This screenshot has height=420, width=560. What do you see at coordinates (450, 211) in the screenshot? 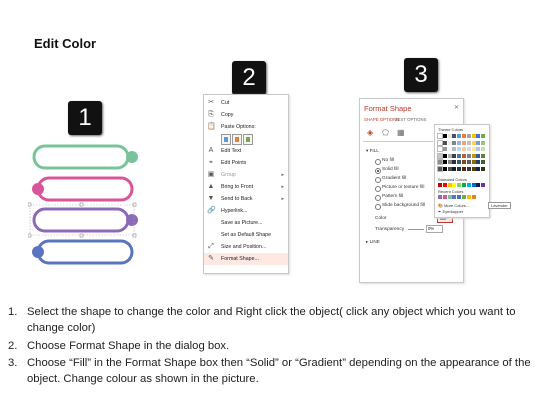
I see `eyedropper-option: ✒ Eyedropper` at bounding box center [450, 211].